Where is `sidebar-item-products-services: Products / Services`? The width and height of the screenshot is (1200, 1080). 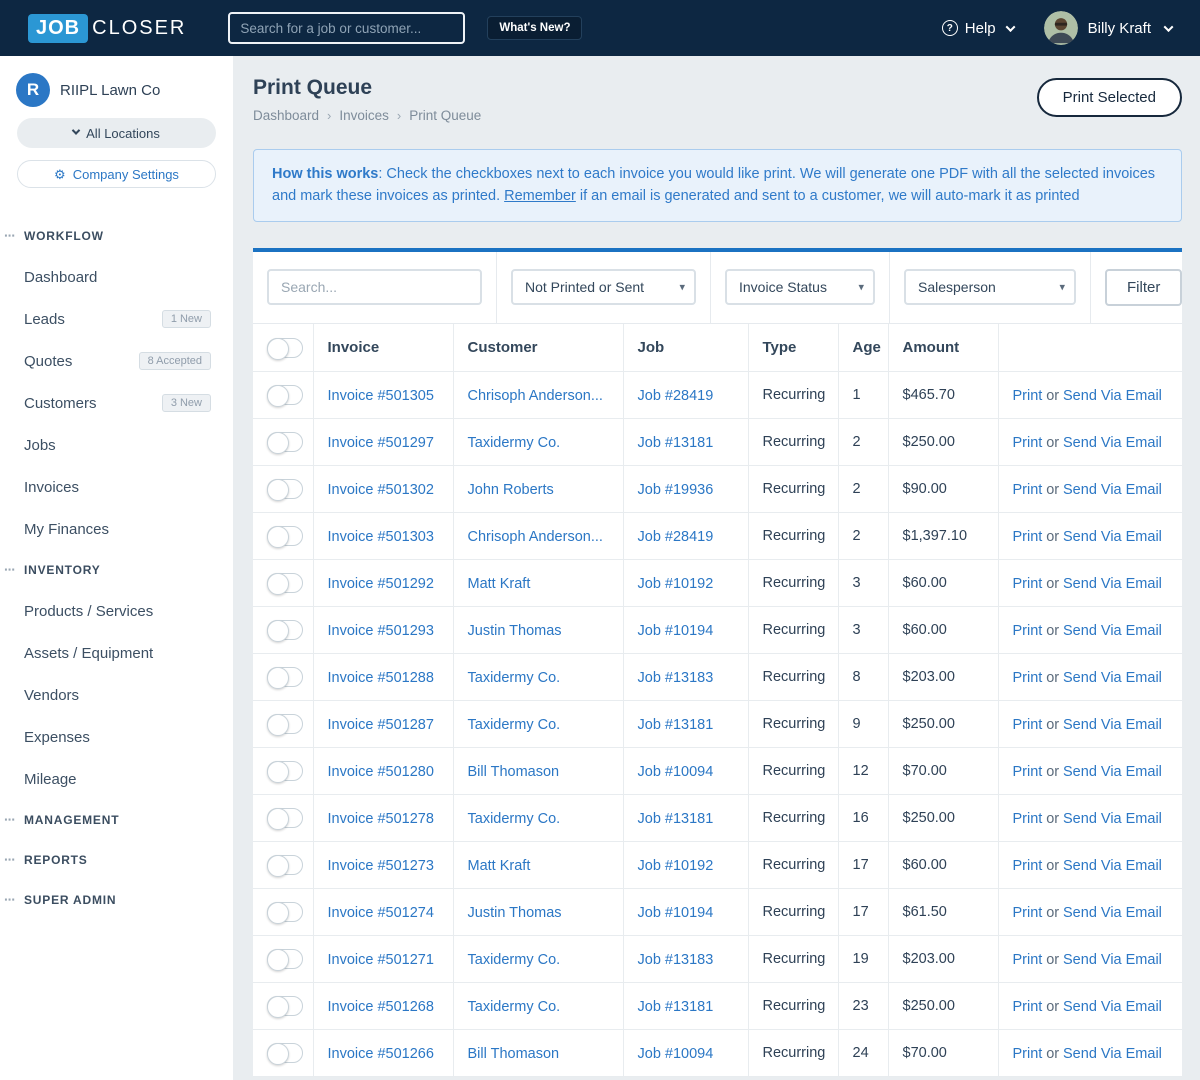 sidebar-item-products-services: Products / Services is located at coordinates (116, 611).